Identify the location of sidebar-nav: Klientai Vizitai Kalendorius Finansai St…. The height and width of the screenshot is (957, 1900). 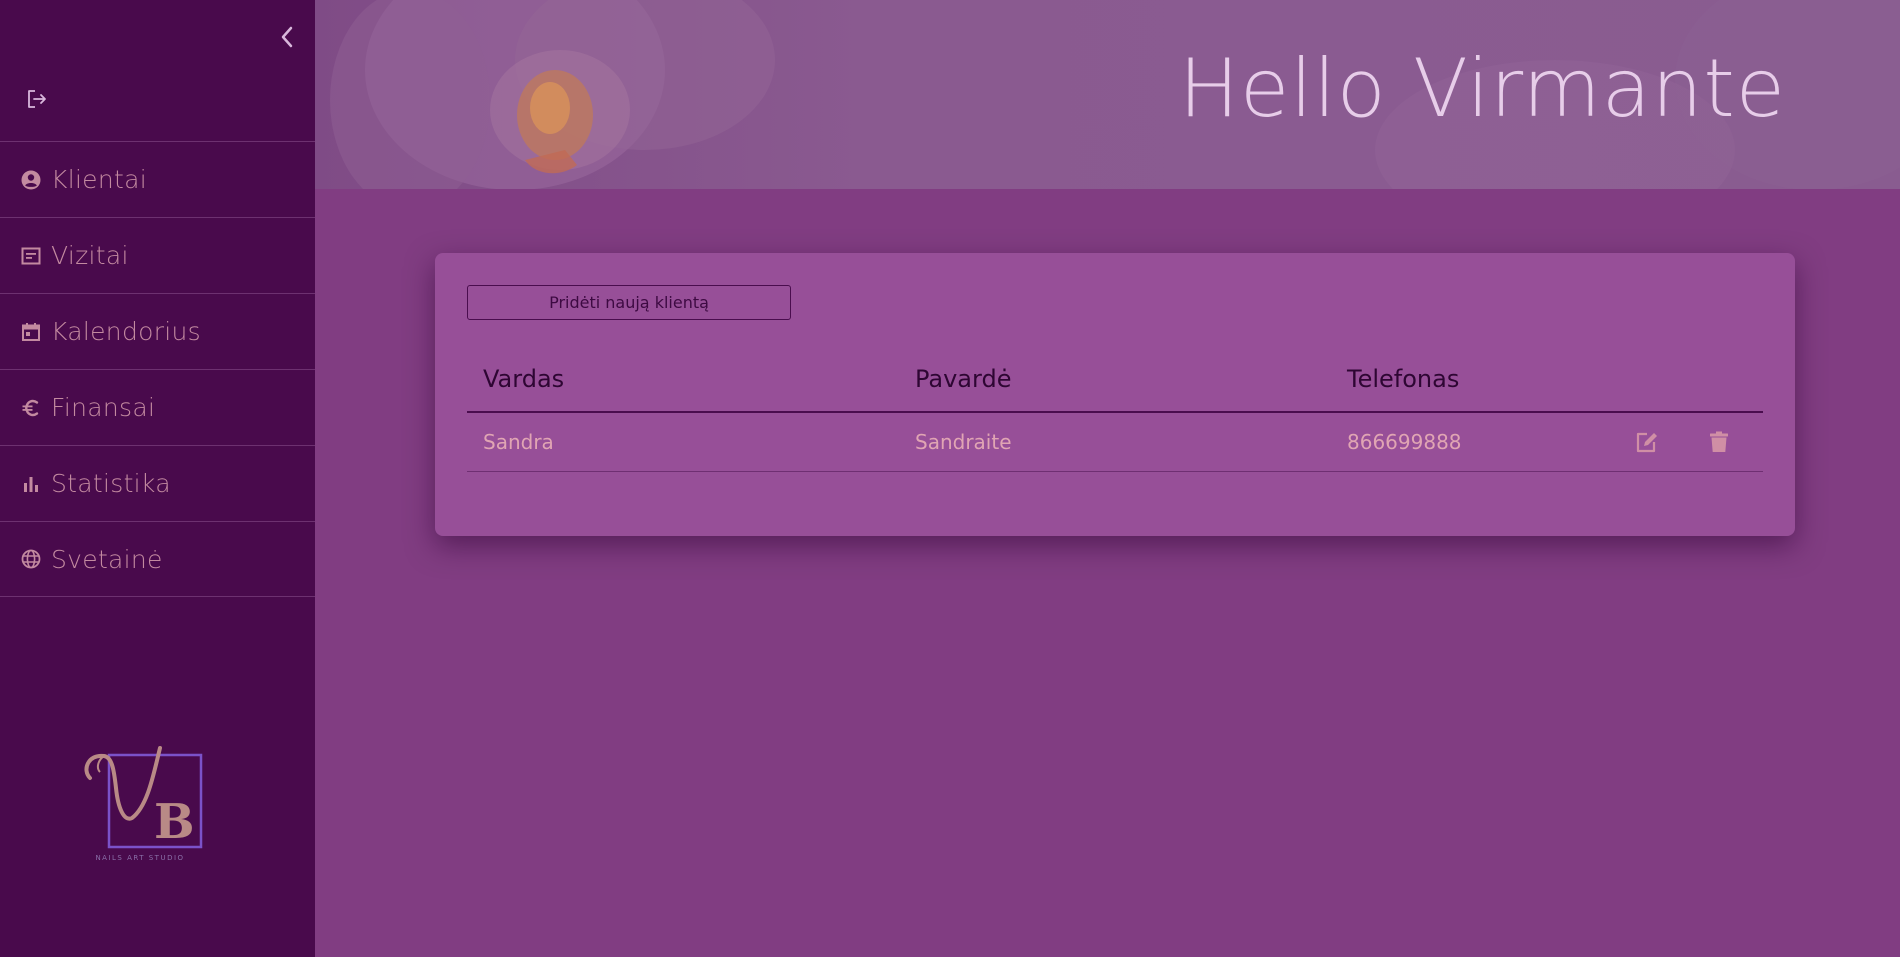
(157, 369).